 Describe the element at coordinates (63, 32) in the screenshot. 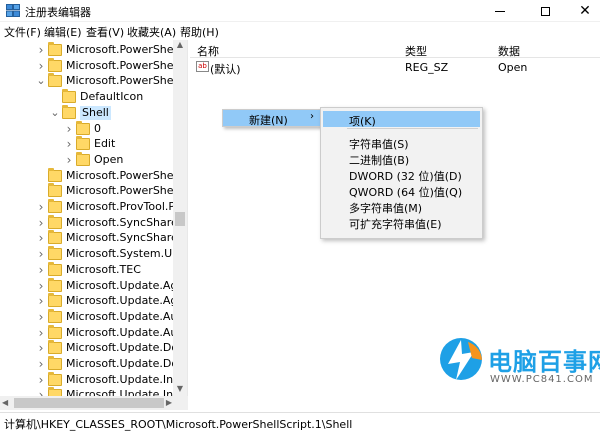

I see `menu-edit: 编辑(E)` at that location.